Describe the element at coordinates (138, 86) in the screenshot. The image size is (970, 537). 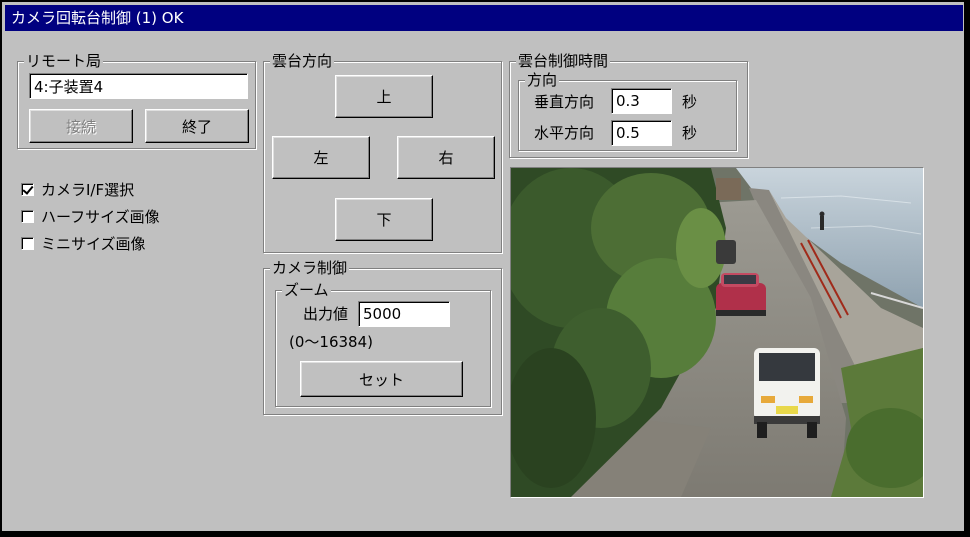
I see `station-field` at that location.